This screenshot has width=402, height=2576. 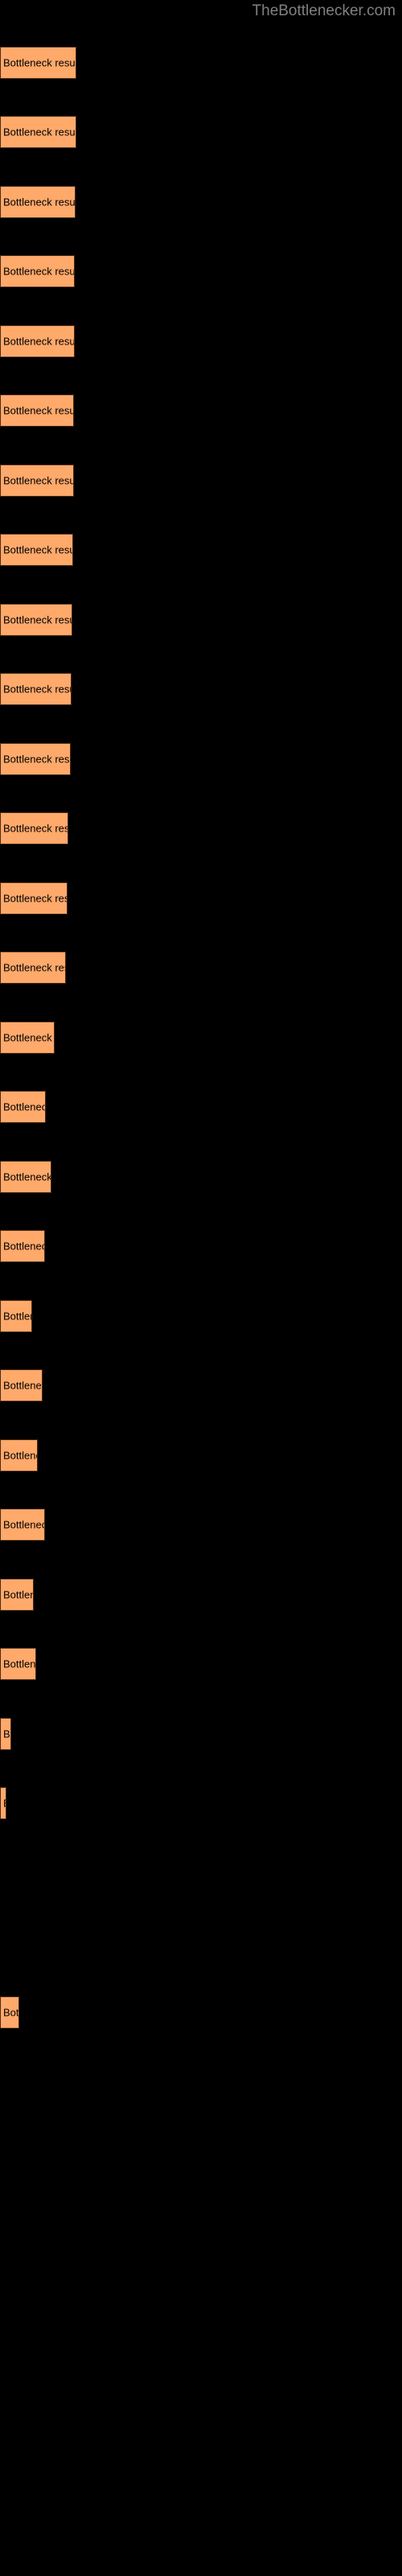 I want to click on bar-22: Bottleneck result, so click(x=17, y=1595).